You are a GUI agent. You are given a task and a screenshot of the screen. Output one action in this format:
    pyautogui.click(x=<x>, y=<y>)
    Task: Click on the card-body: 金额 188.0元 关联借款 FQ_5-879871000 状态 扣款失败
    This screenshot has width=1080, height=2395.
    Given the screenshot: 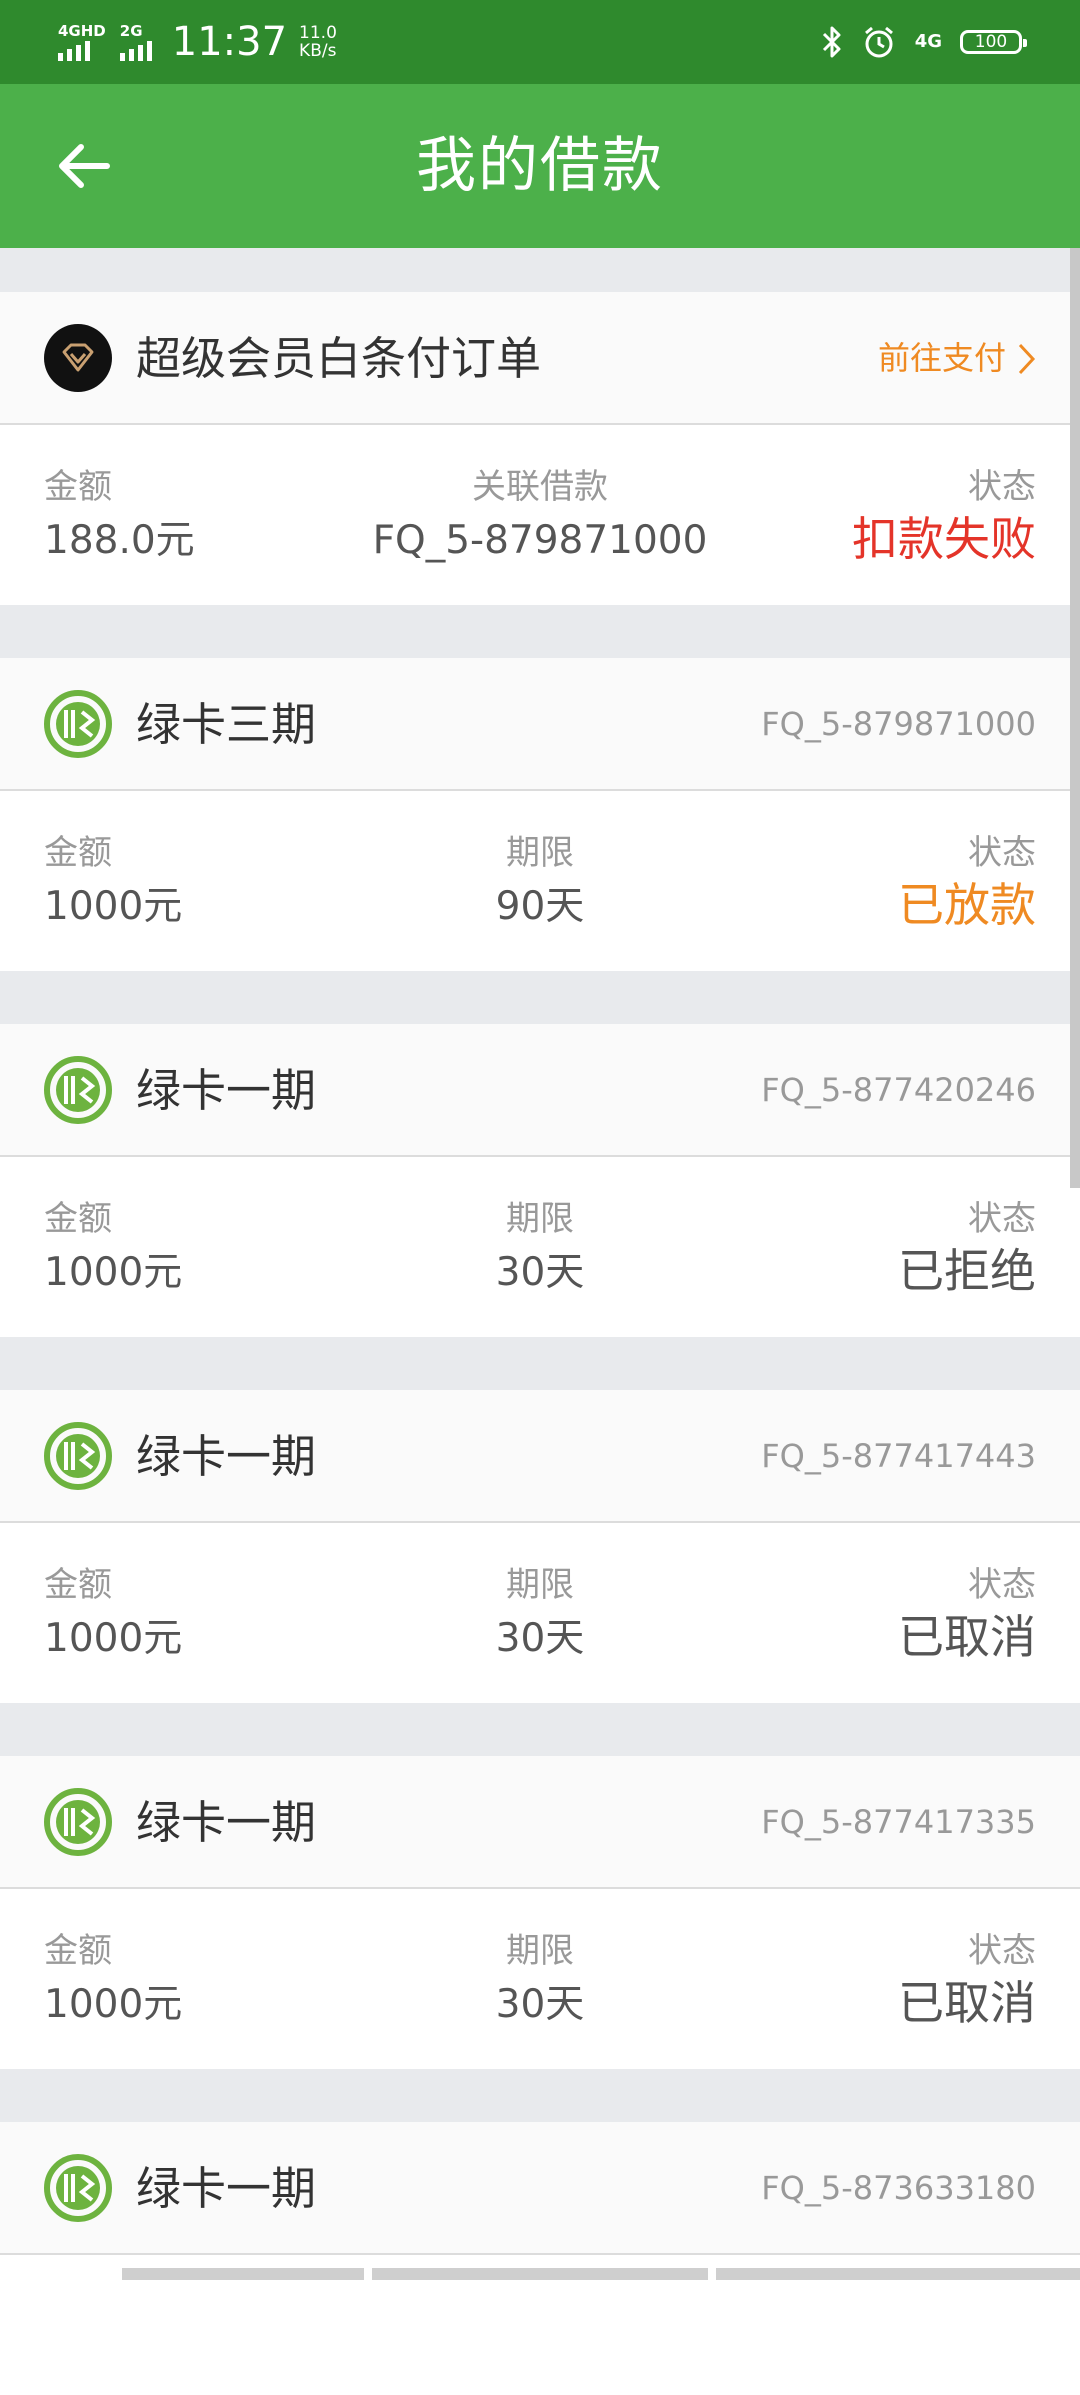 What is the action you would take?
    pyautogui.click(x=540, y=515)
    